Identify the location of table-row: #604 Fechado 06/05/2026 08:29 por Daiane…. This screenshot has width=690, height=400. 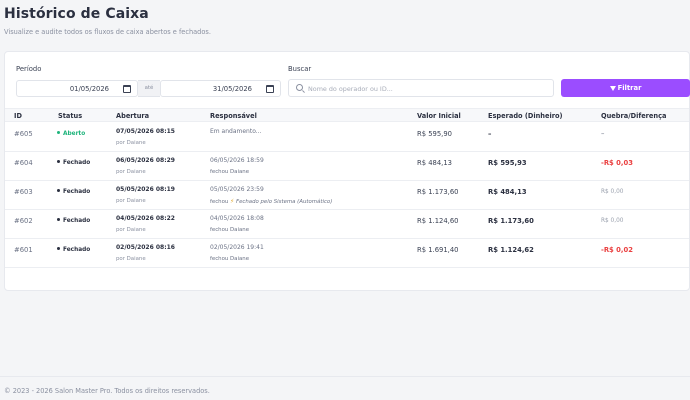
(347, 166).